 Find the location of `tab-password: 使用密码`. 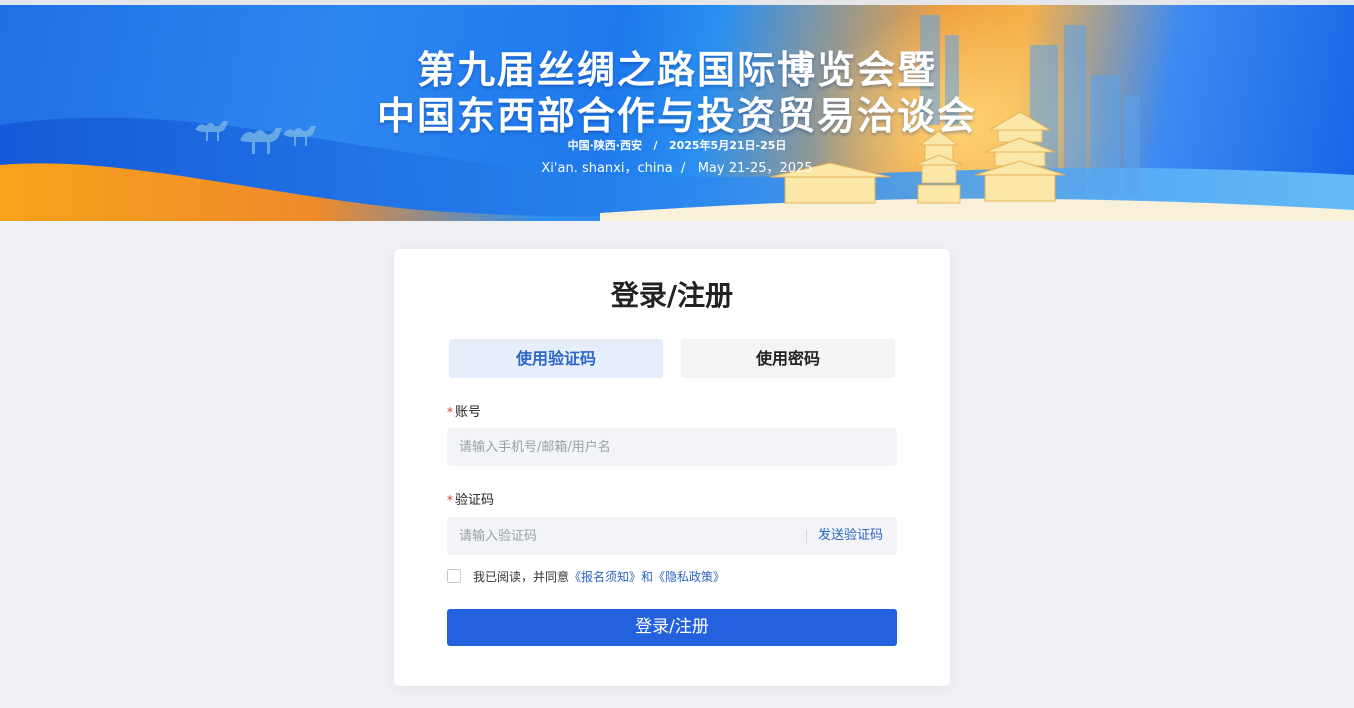

tab-password: 使用密码 is located at coordinates (788, 358).